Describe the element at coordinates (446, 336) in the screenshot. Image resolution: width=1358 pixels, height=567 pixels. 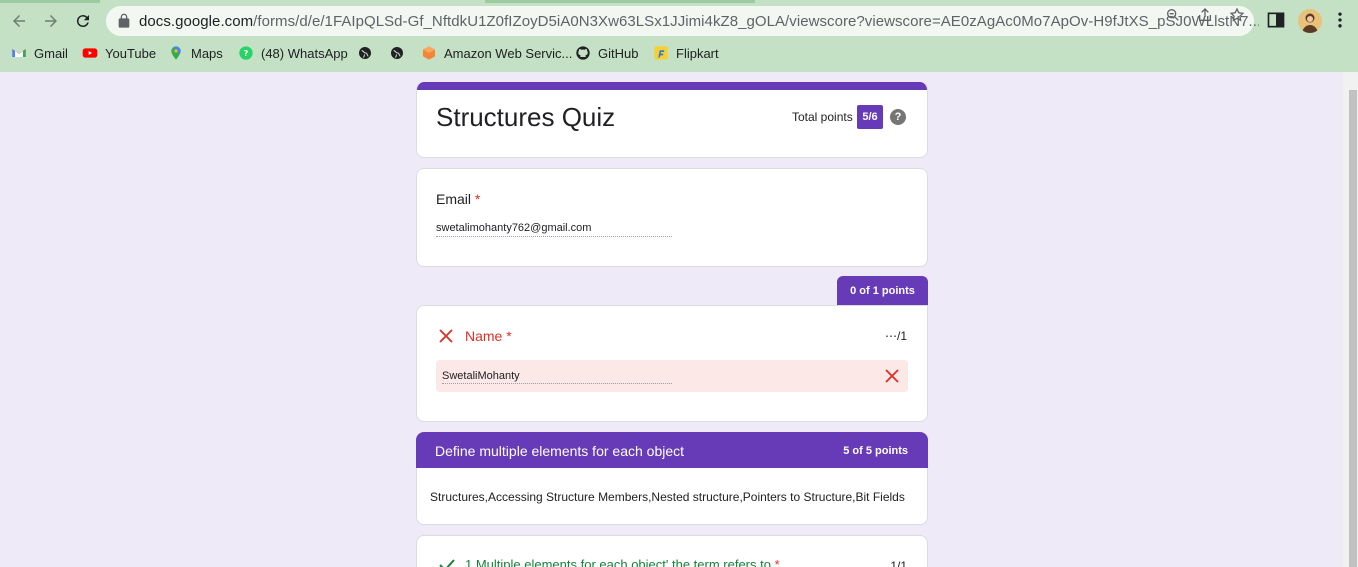
I see `incorrect-icon` at that location.